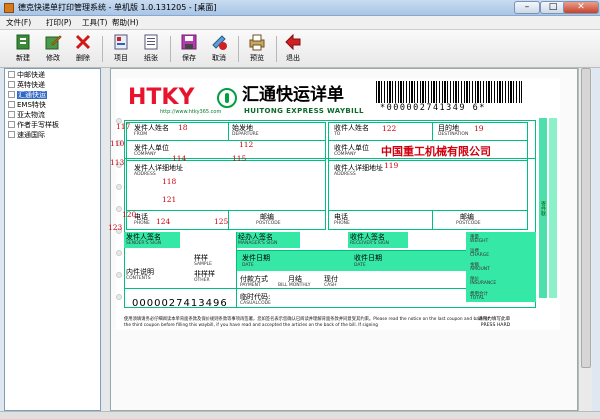  Describe the element at coordinates (52, 239) in the screenshot. I see `template-tree: 中邮快递 英特快递 汇通快运 EMS特快 亚太物流 作者手写样板 速通国际` at that location.